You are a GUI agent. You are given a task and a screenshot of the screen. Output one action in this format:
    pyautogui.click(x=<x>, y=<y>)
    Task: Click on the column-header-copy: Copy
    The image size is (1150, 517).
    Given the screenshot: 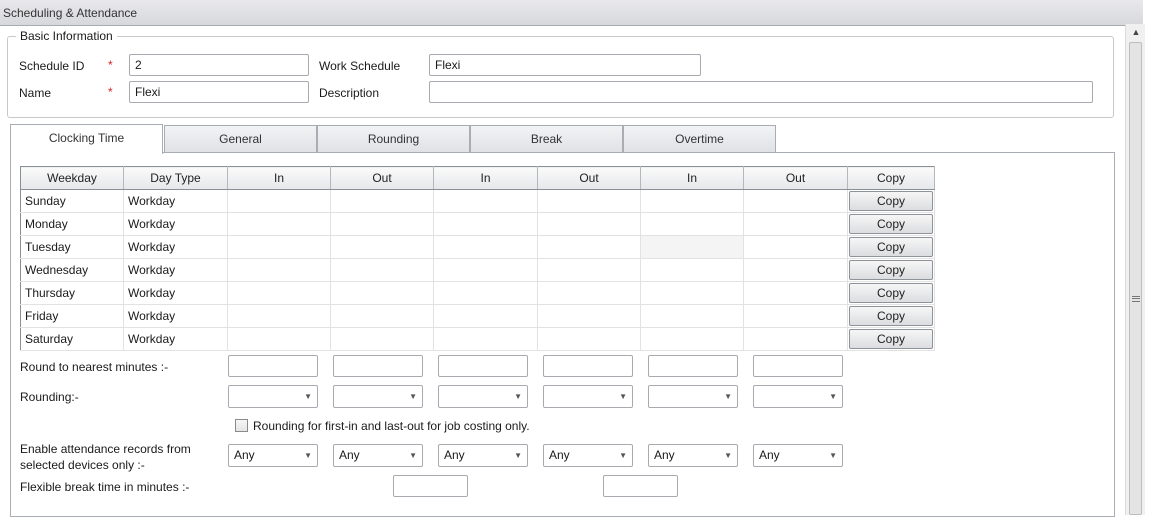 What is the action you would take?
    pyautogui.click(x=891, y=178)
    